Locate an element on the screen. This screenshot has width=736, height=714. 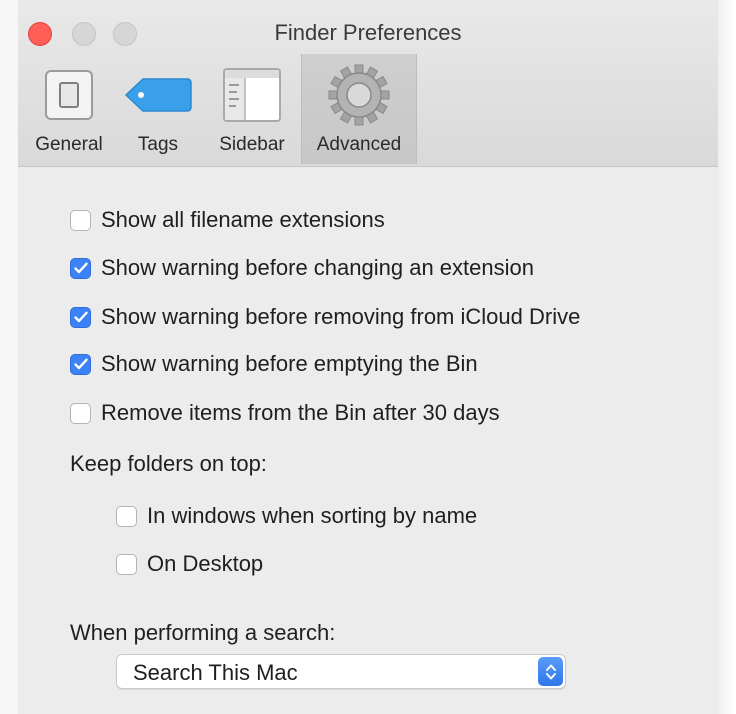
checkbox-folders-top-windows is located at coordinates (126, 516).